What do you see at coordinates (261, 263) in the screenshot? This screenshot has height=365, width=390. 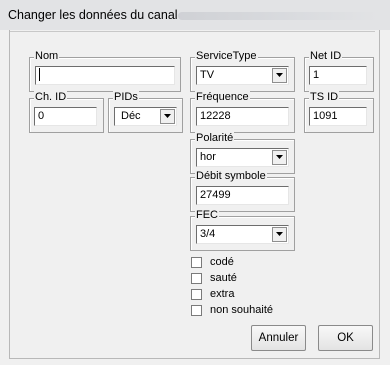 I see `checkbox-code: codé` at bounding box center [261, 263].